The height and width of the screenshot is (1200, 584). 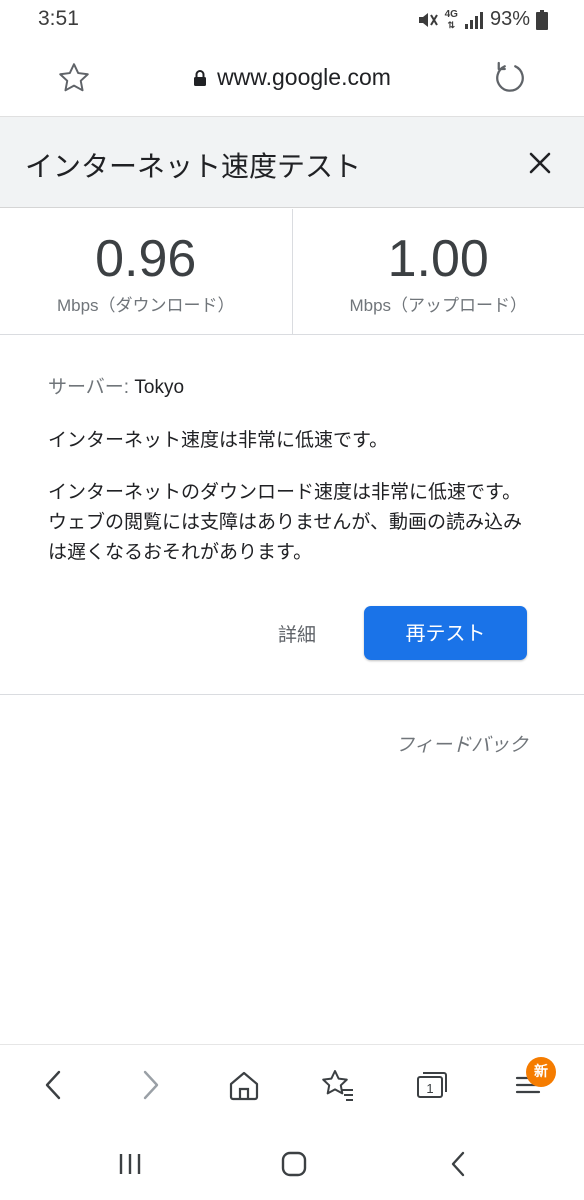 I want to click on android-home-icon, so click(x=294, y=1164).